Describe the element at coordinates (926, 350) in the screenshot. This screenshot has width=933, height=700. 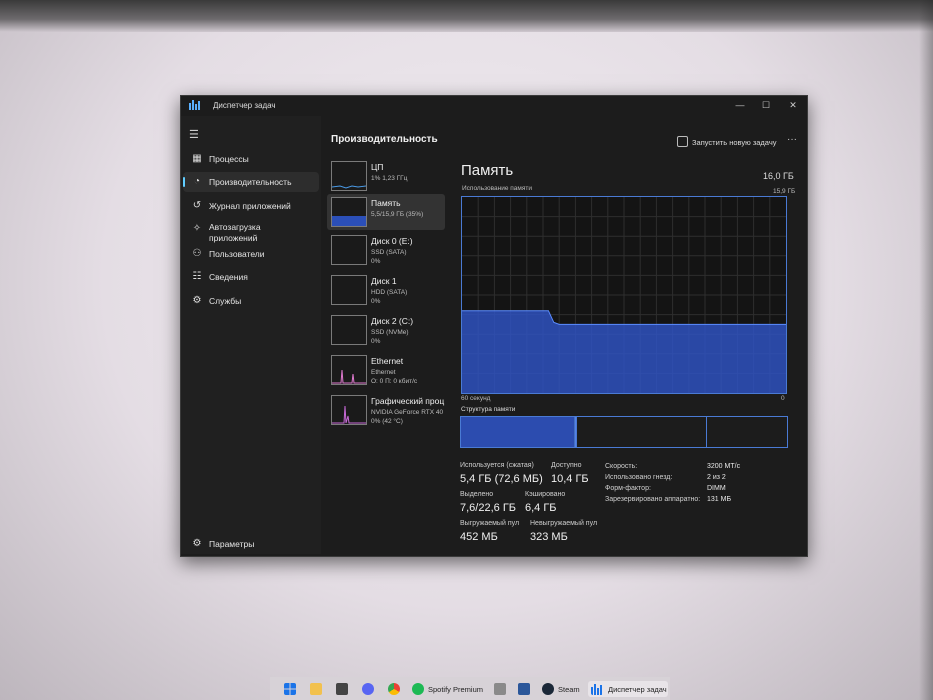
I see `monitor-edge-shadow` at that location.